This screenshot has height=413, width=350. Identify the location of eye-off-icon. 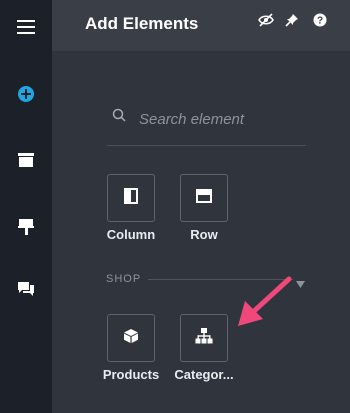
(266, 22).